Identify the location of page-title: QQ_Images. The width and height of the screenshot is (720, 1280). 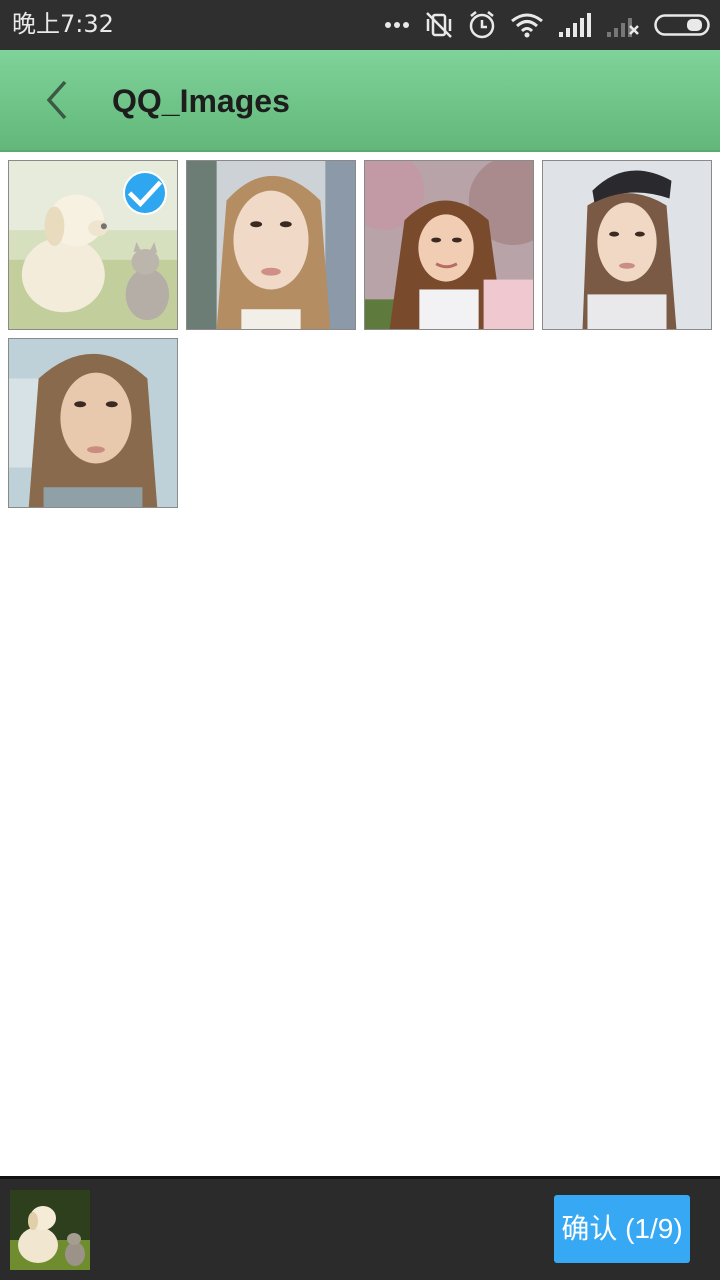
(201, 101).